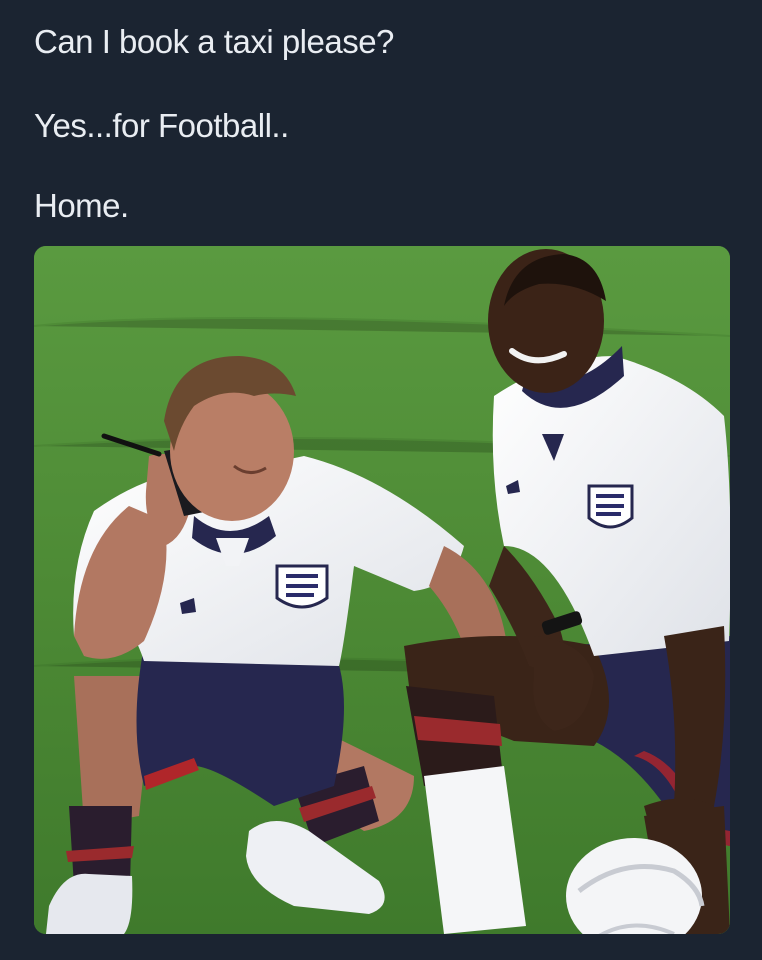 The width and height of the screenshot is (762, 960). Describe the element at coordinates (161, 125) in the screenshot. I see `caption-line-2: Yes...for Football..` at that location.